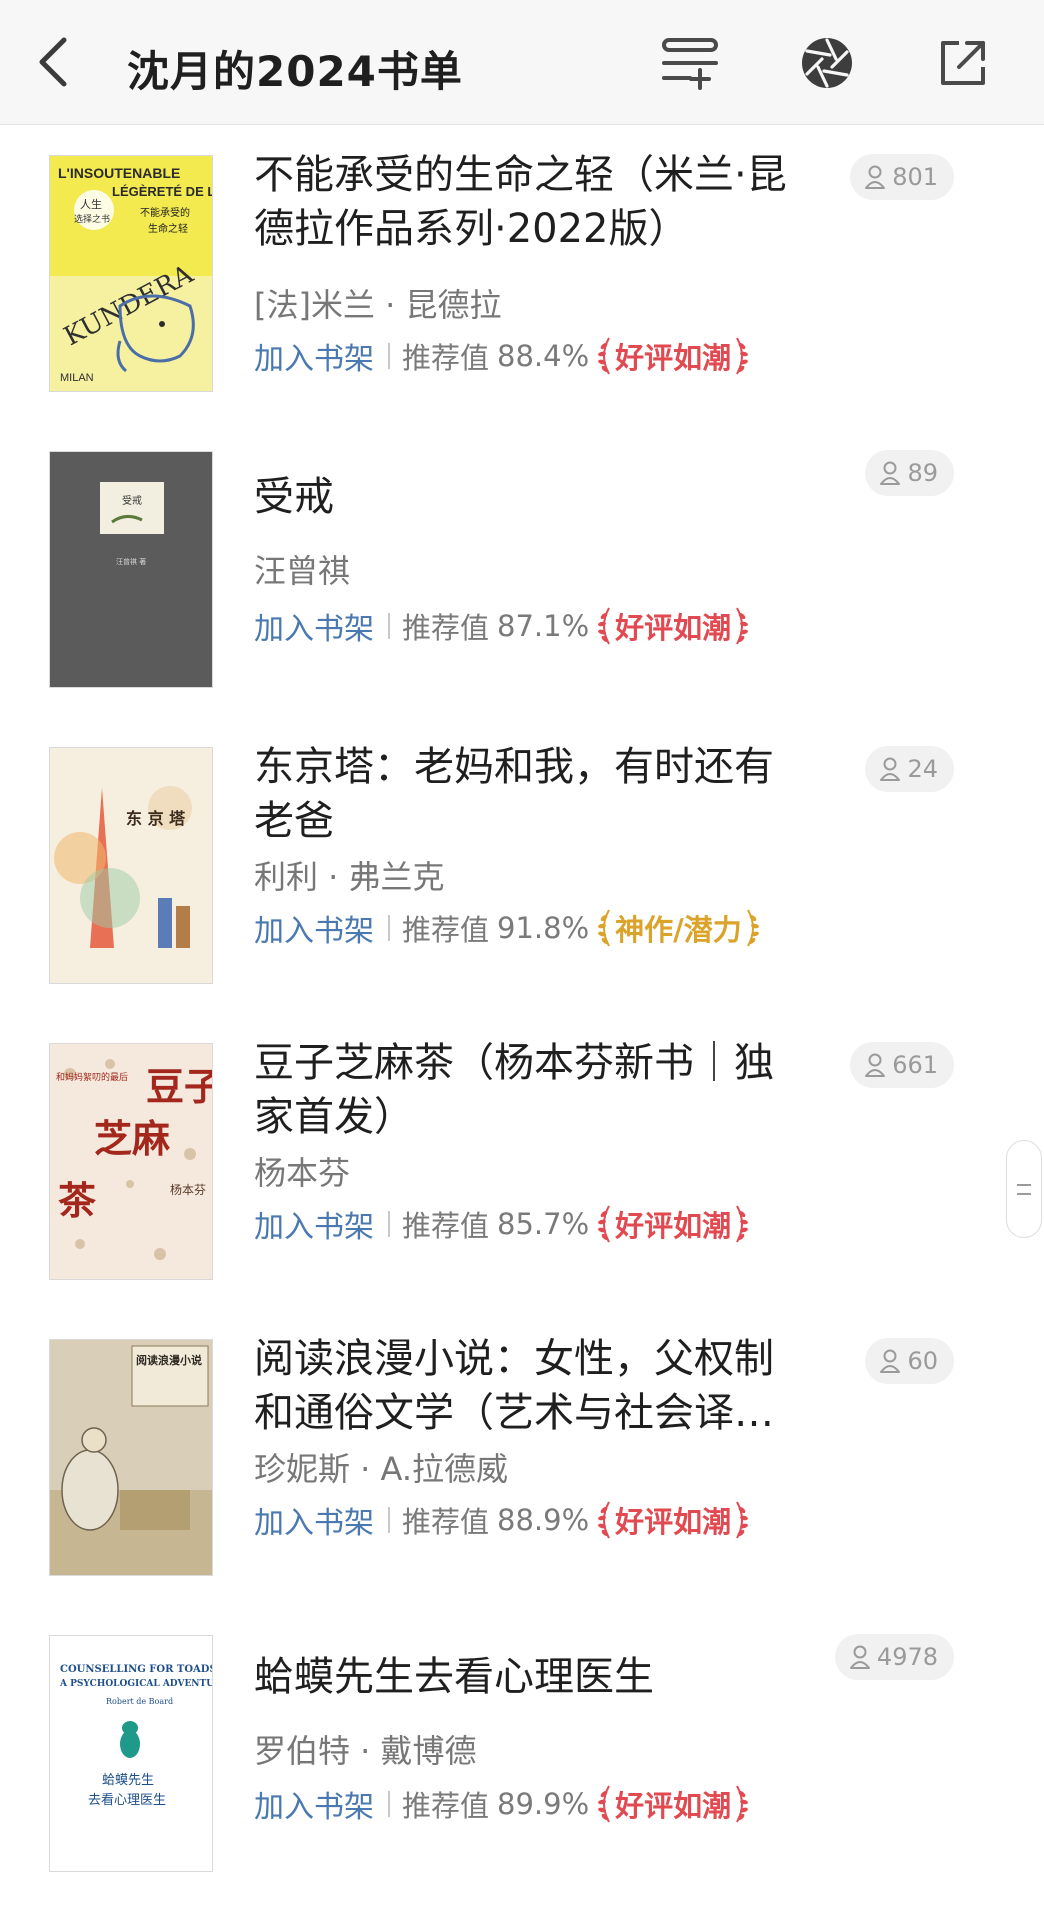  I want to click on recommend-value: 88.9%, so click(543, 1520).